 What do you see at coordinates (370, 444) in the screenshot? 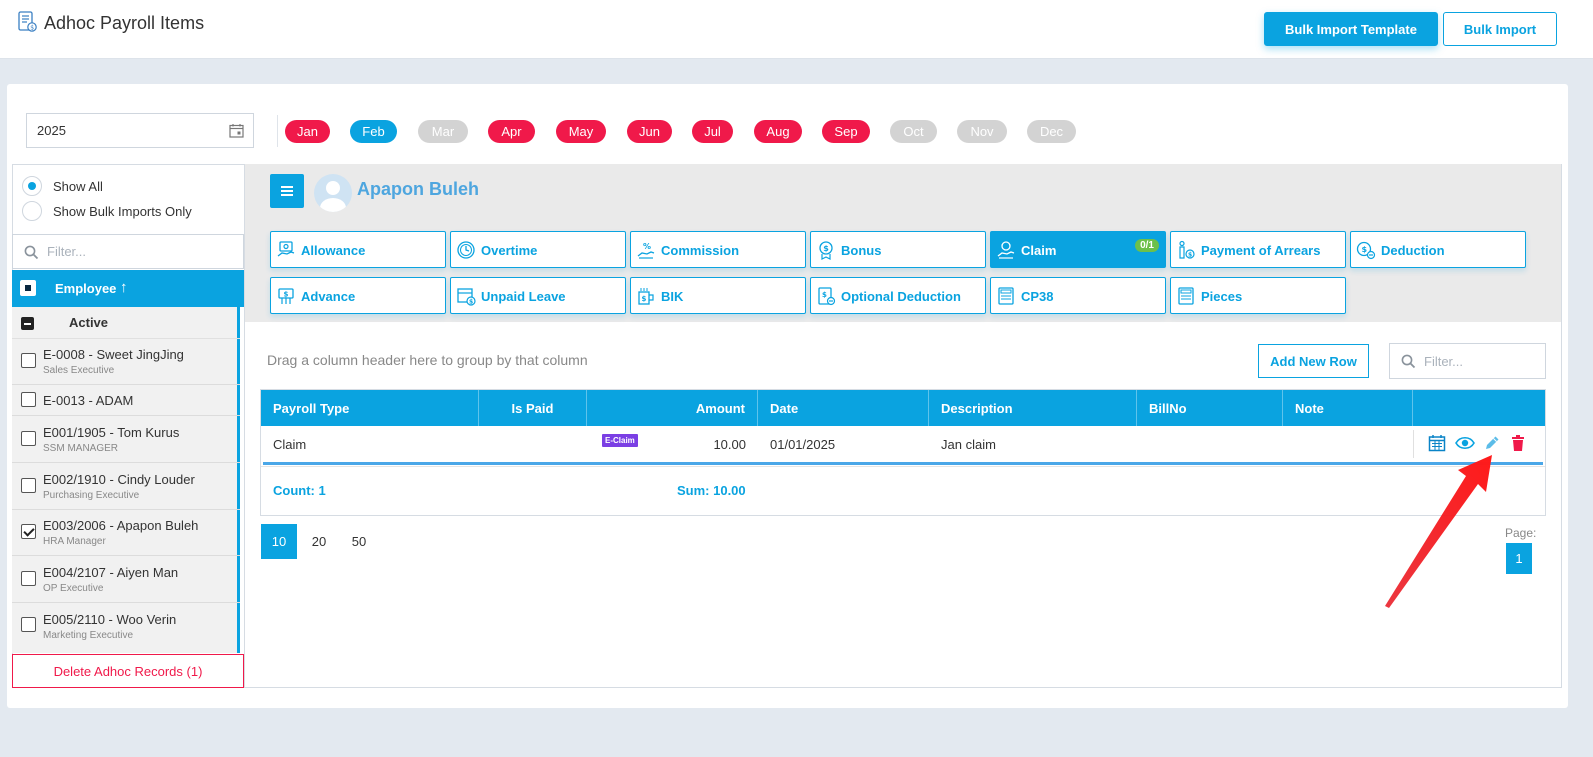
I see `cell-payroll-type: Claim` at bounding box center [370, 444].